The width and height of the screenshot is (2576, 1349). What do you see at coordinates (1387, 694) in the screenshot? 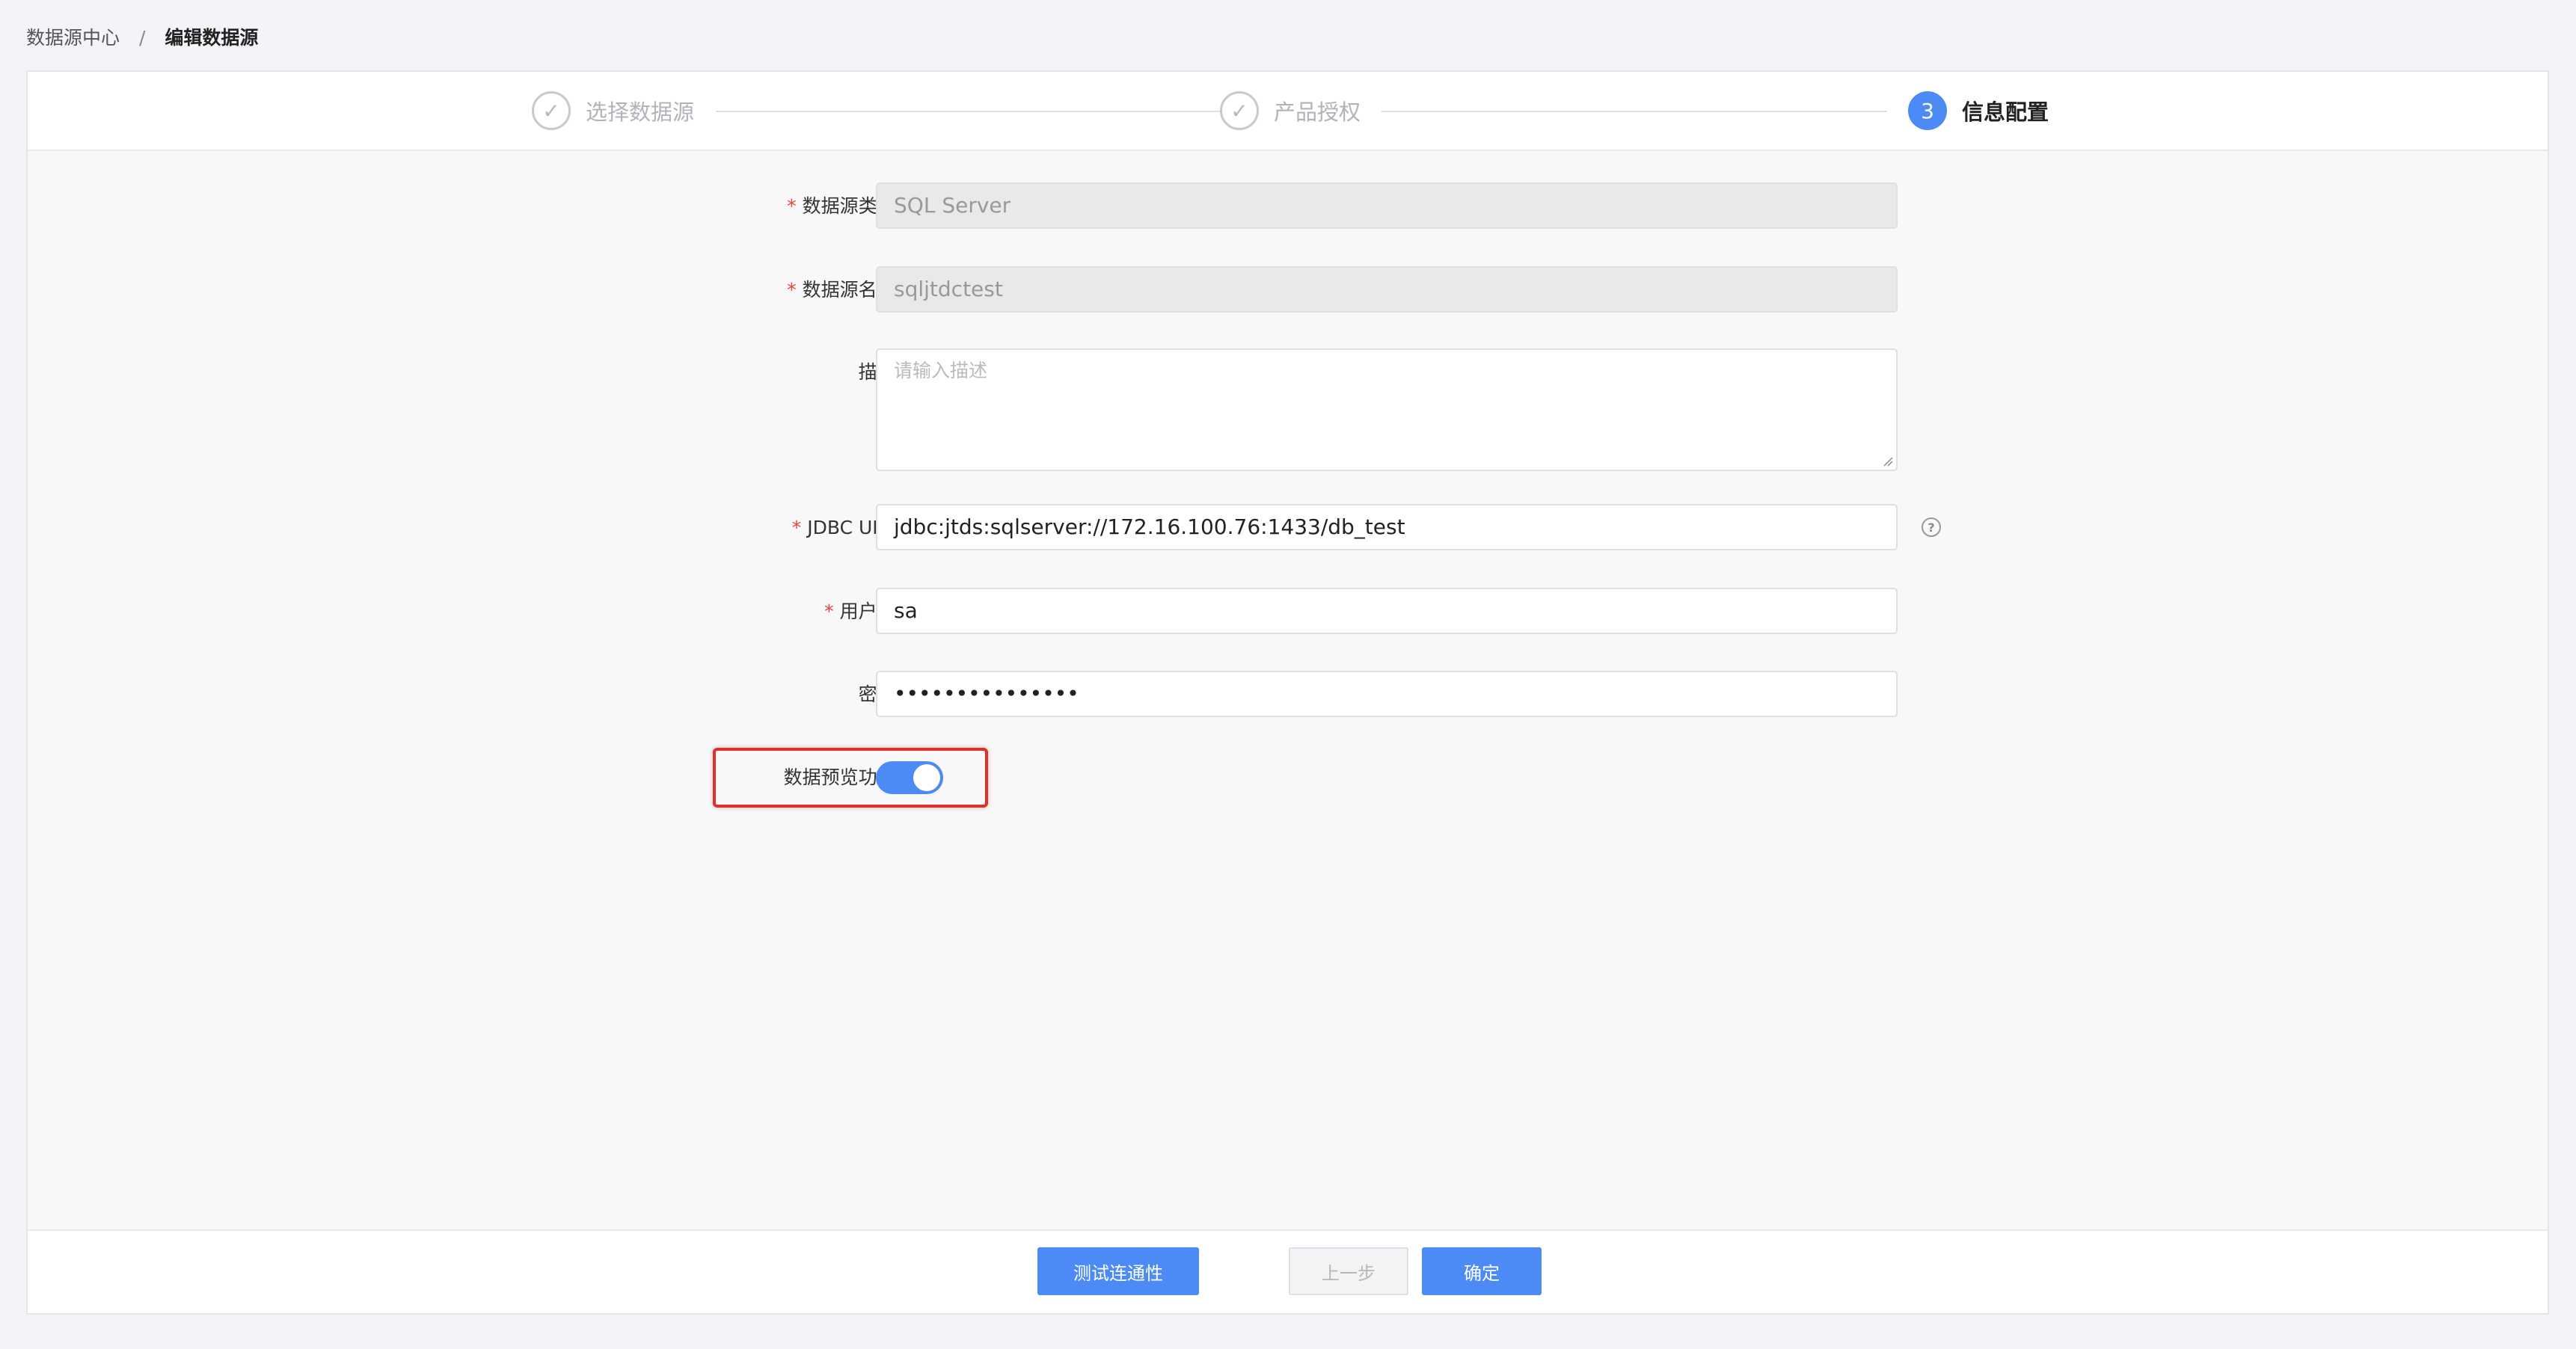
I see `password-input: •••••••••••••••` at bounding box center [1387, 694].